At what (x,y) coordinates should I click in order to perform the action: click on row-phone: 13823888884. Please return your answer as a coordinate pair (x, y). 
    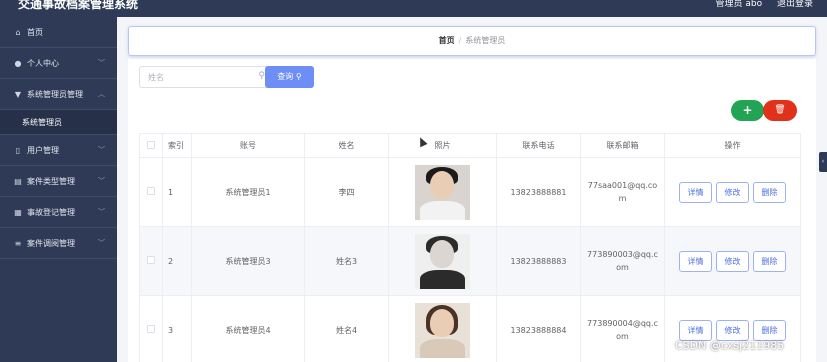
    Looking at the image, I should click on (538, 328).